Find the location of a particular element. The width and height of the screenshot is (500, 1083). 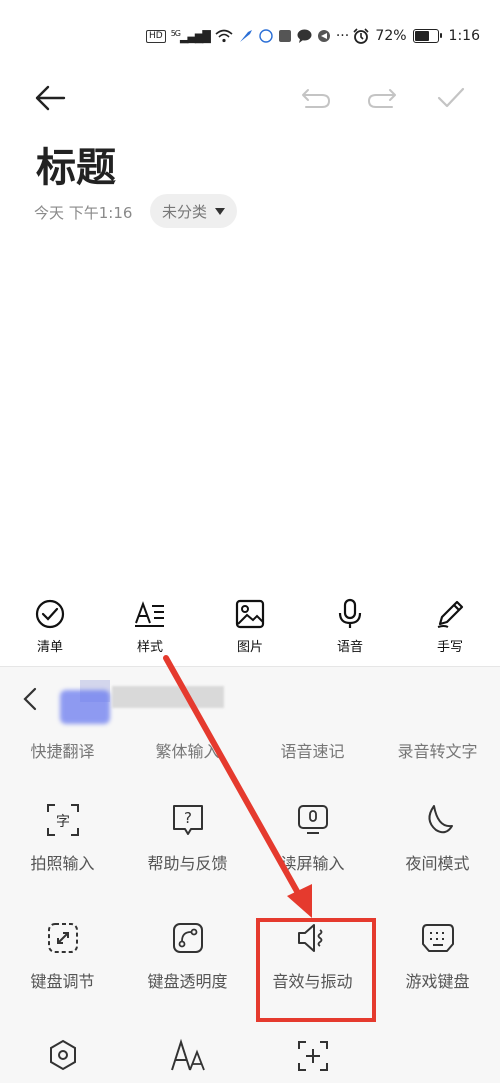

back-arrow-icon is located at coordinates (50, 98).